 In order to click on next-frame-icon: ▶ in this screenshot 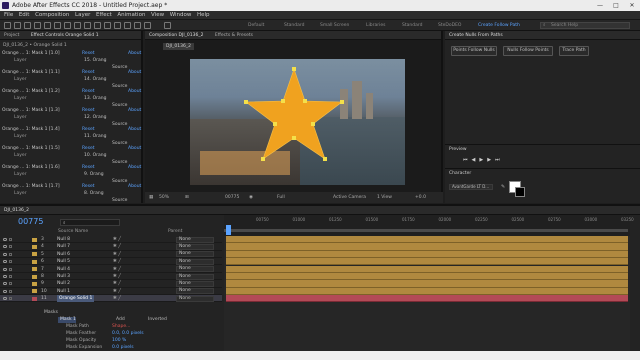, I will do `click(491, 160)`.